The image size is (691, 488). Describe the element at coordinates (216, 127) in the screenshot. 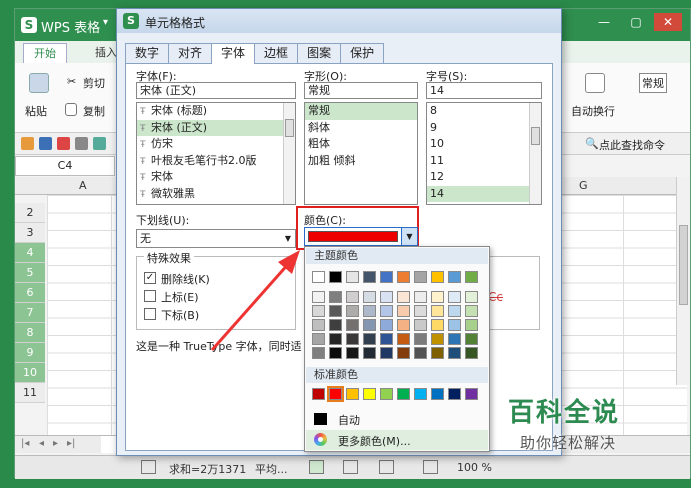

I see `list-item: Ŧ 宋体 (正文)` at that location.